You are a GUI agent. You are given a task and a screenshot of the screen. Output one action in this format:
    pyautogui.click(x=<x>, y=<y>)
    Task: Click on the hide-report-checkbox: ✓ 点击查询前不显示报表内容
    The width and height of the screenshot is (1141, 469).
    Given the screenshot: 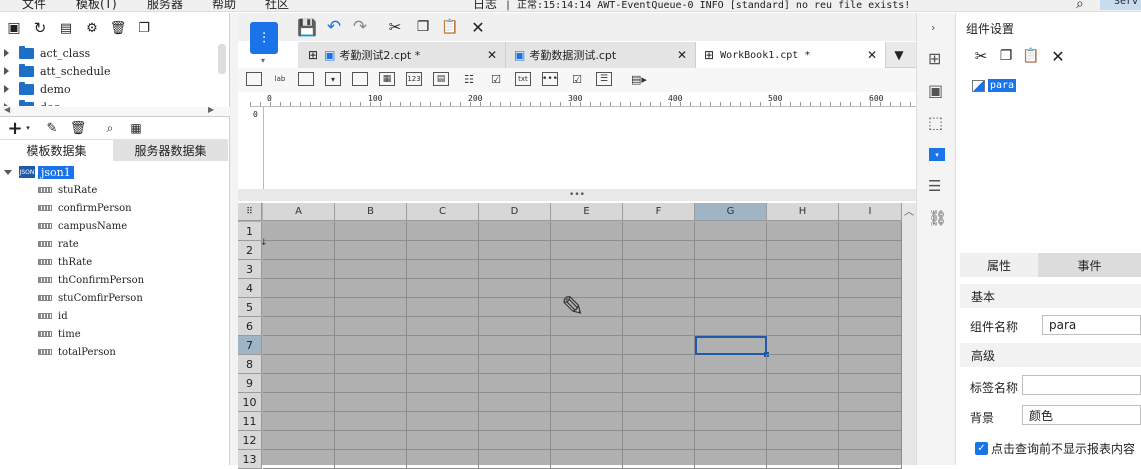 What is the action you would take?
    pyautogui.click(x=1055, y=448)
    